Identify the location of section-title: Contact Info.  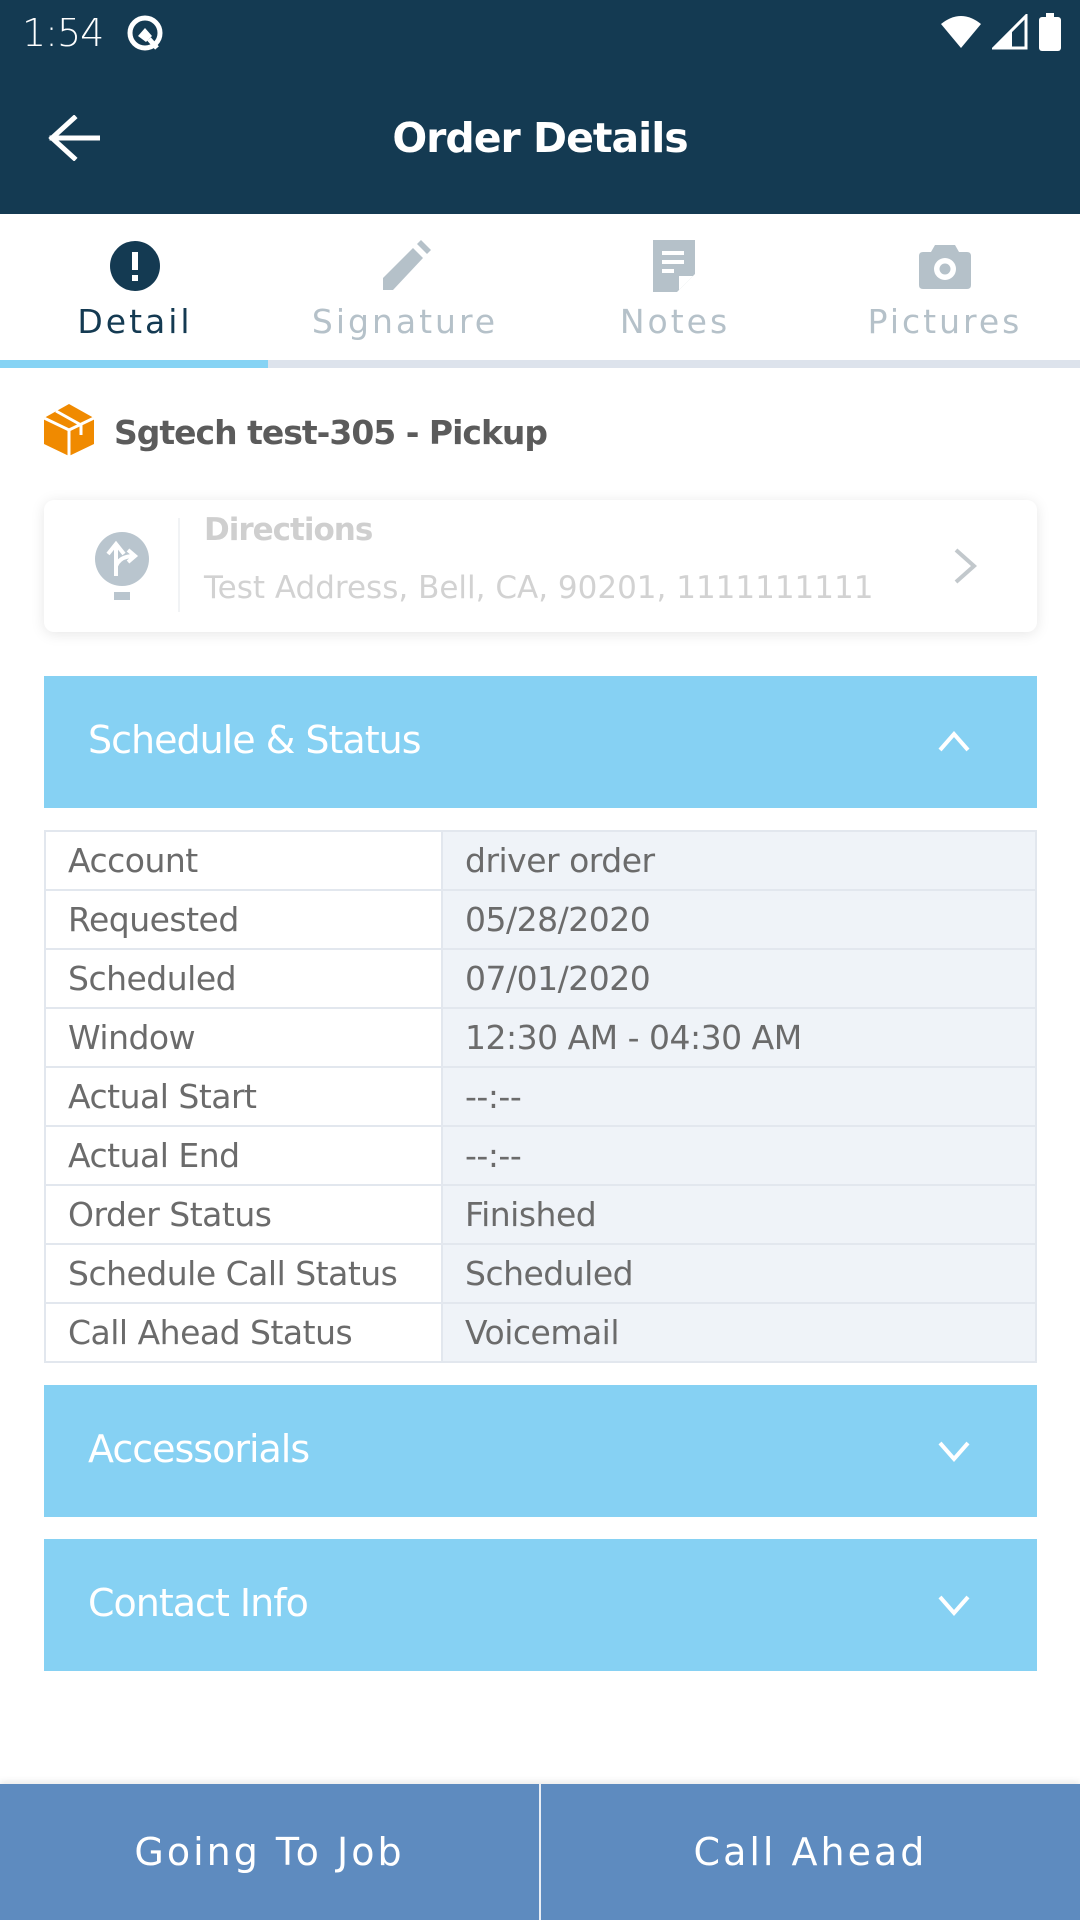
(198, 1603).